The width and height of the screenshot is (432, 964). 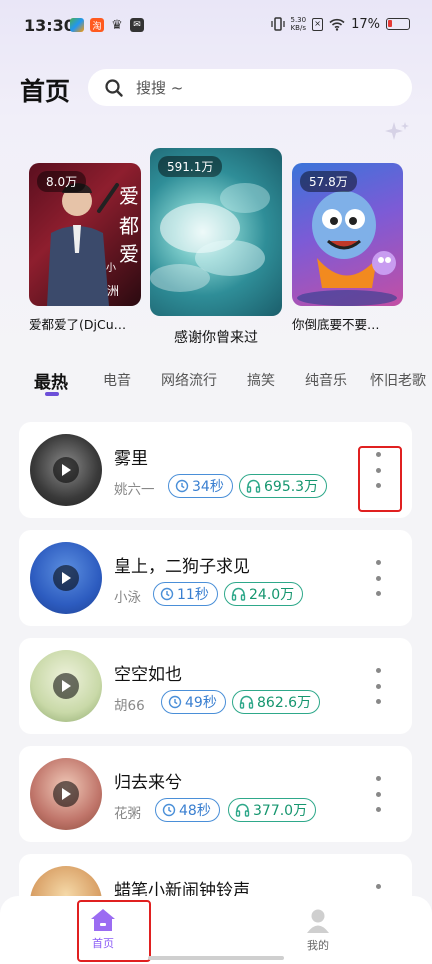 What do you see at coordinates (103, 943) in the screenshot?
I see `nav-home-label: 首页` at bounding box center [103, 943].